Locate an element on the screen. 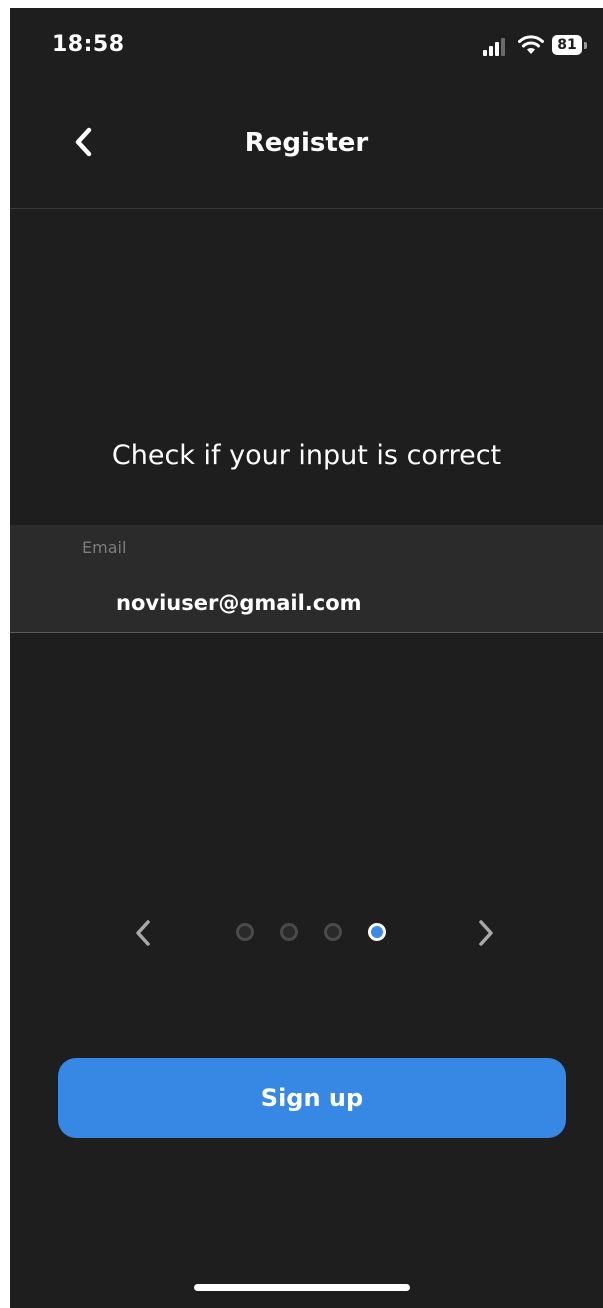 This screenshot has height=1308, width=603. step-dot-4-active is located at coordinates (377, 932).